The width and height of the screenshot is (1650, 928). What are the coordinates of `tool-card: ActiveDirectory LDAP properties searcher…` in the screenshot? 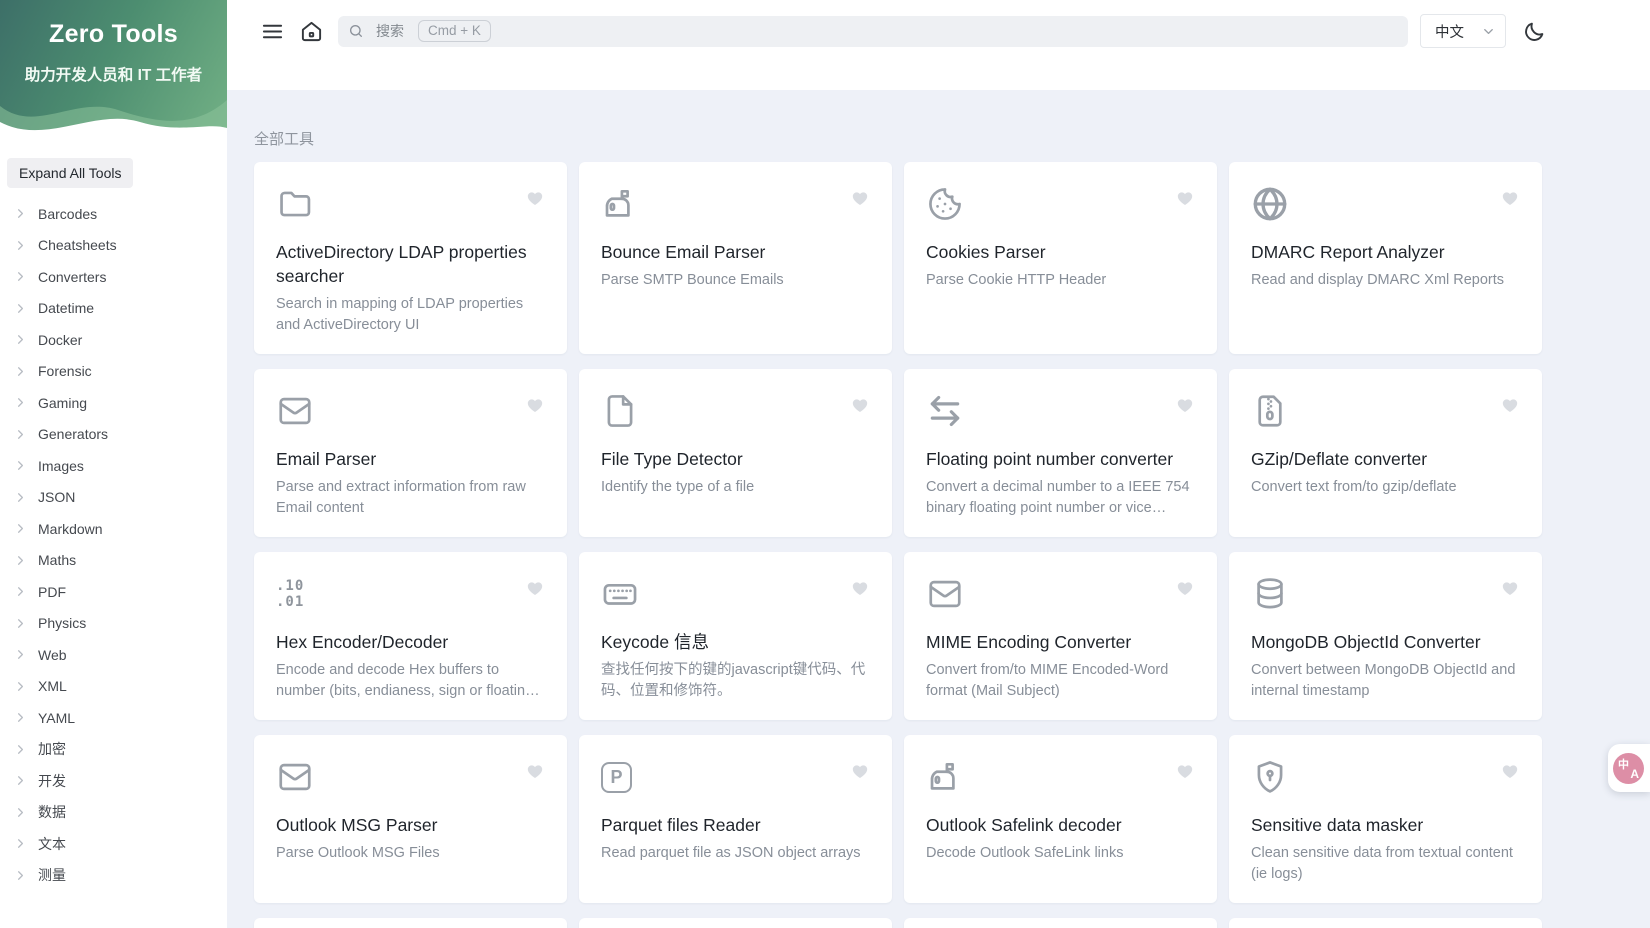 It's located at (410, 258).